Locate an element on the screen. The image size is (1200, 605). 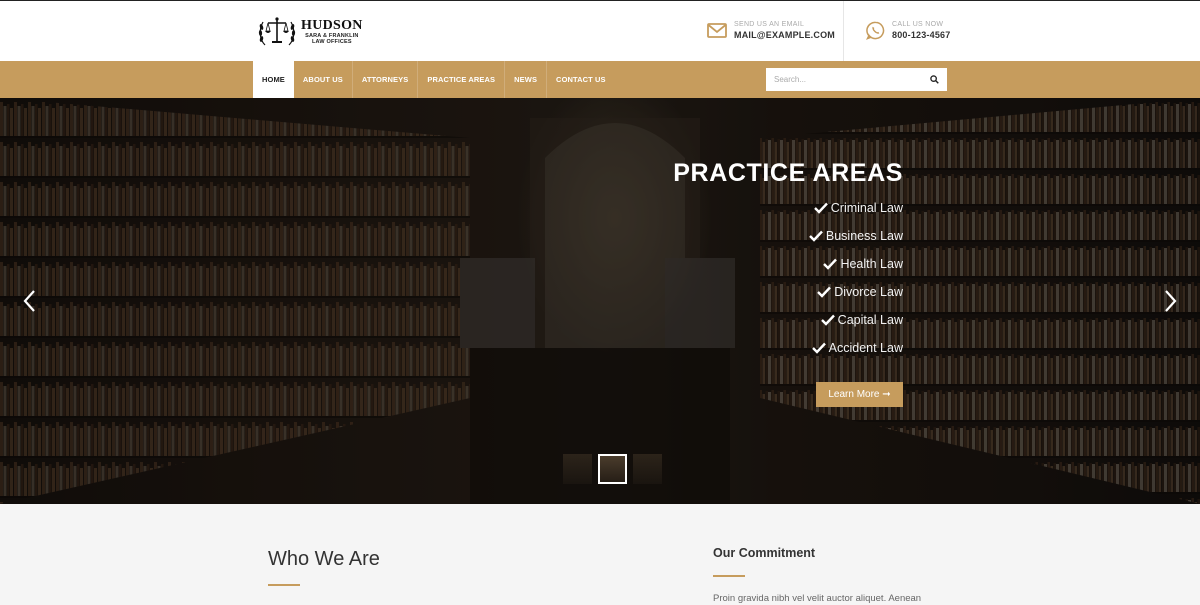
nav-item-home: HOME is located at coordinates (273, 79).